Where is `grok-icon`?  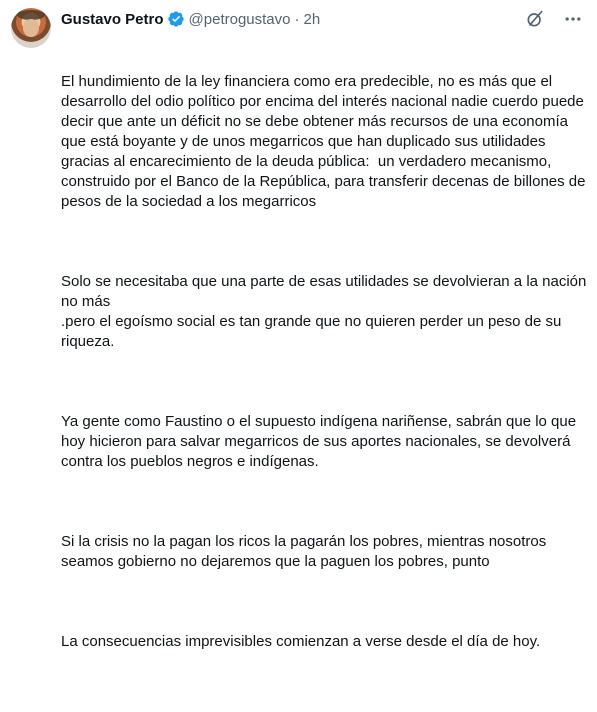 grok-icon is located at coordinates (535, 19).